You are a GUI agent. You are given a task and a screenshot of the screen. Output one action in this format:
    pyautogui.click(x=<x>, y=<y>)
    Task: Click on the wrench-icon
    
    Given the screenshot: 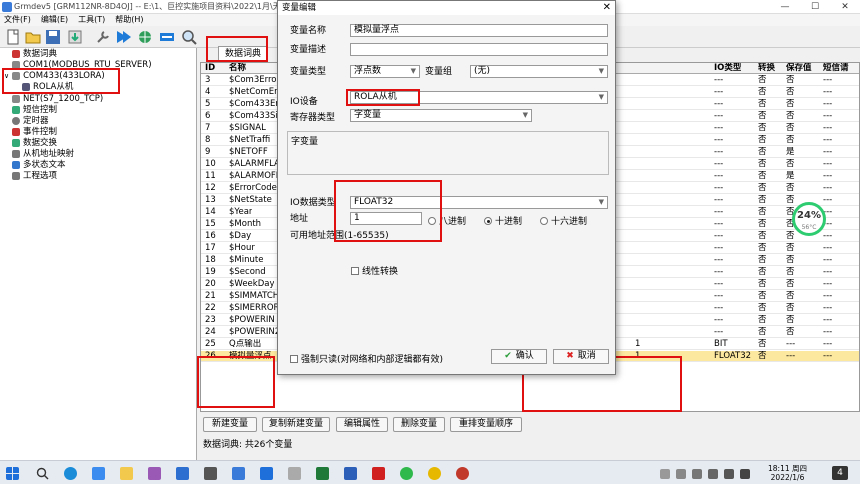 What is the action you would take?
    pyautogui.click(x=103, y=37)
    